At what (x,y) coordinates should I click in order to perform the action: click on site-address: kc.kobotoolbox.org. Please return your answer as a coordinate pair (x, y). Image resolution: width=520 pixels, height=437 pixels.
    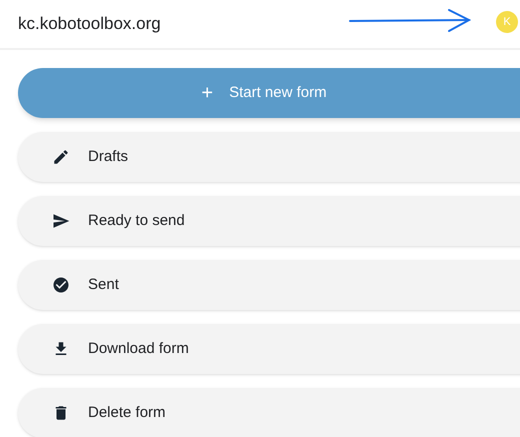
    Looking at the image, I should click on (89, 24).